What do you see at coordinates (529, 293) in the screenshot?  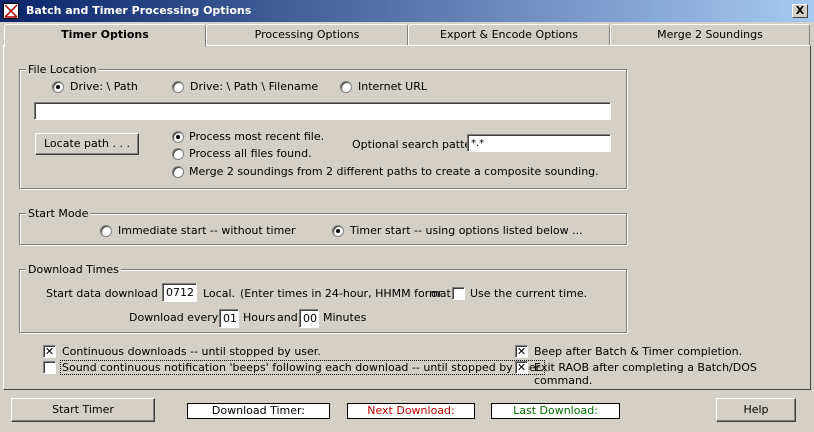 I see `use-current-time-label: Use the current time.` at bounding box center [529, 293].